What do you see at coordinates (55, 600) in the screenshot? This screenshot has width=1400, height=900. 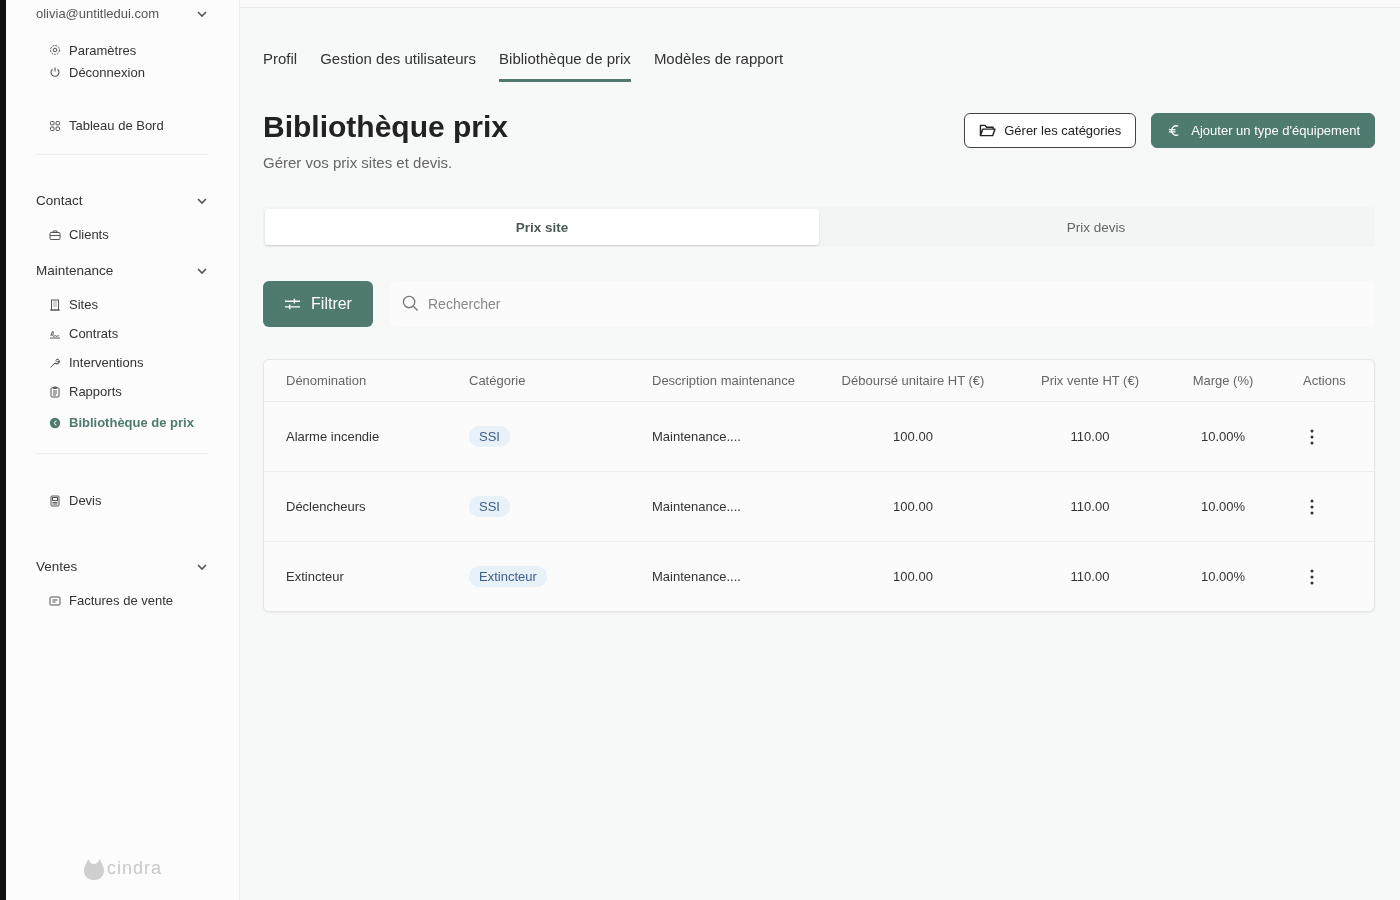 I see `receipt-icon` at bounding box center [55, 600].